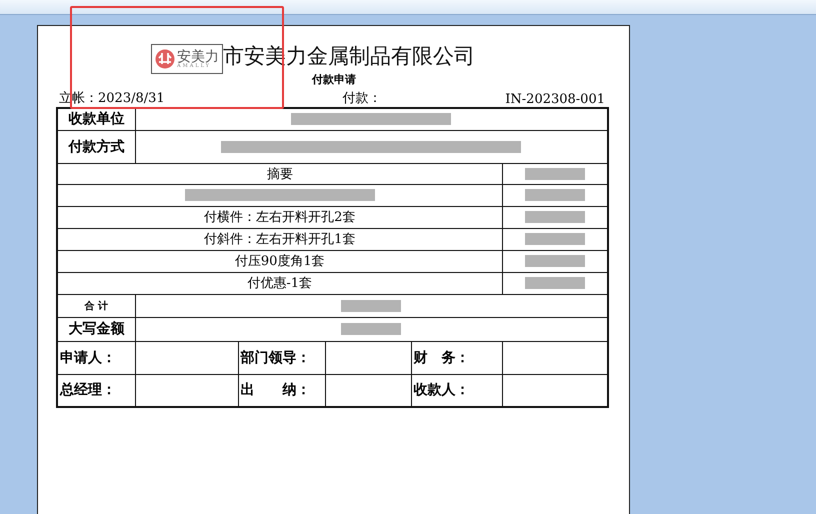 The height and width of the screenshot is (514, 816). I want to click on posting-date: 立帐：2023/8/31, so click(112, 98).